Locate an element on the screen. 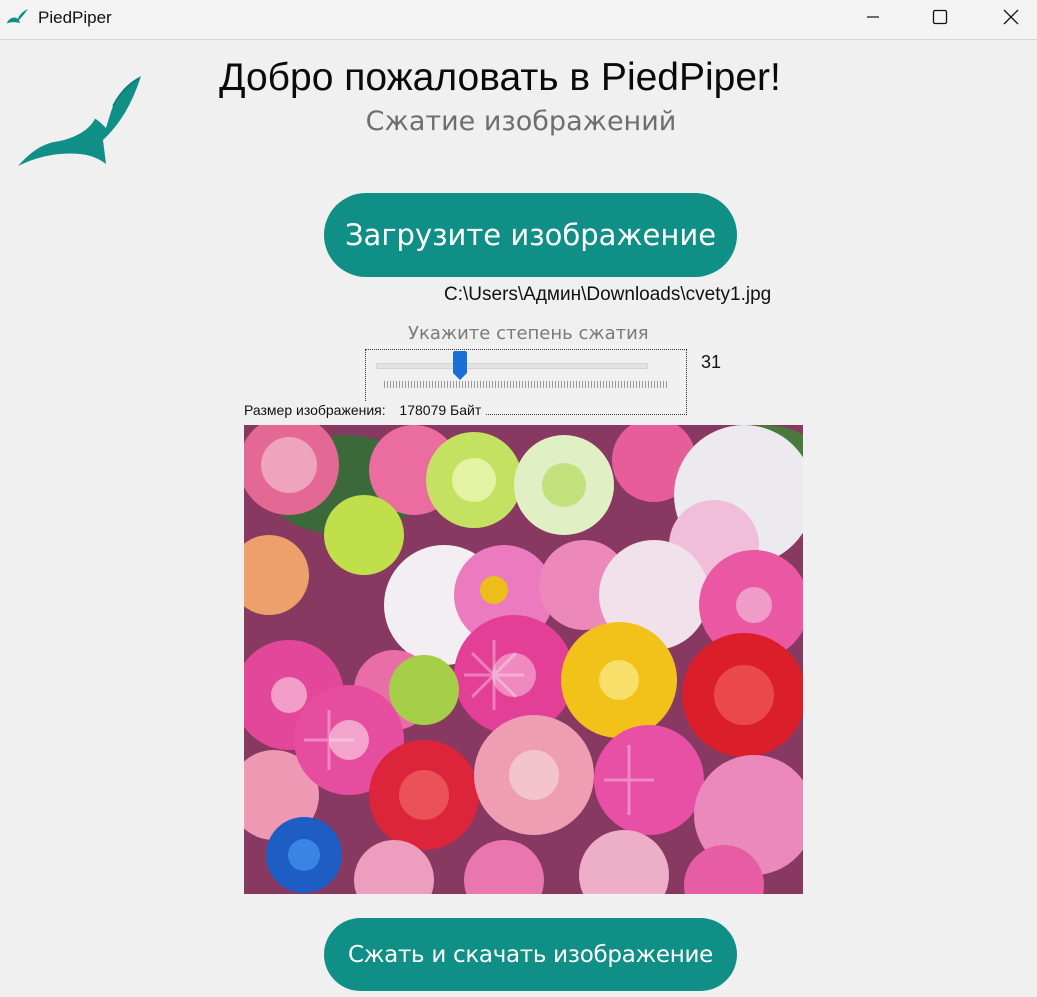 Image resolution: width=1037 pixels, height=997 pixels. feather-icon is located at coordinates (18, 18).